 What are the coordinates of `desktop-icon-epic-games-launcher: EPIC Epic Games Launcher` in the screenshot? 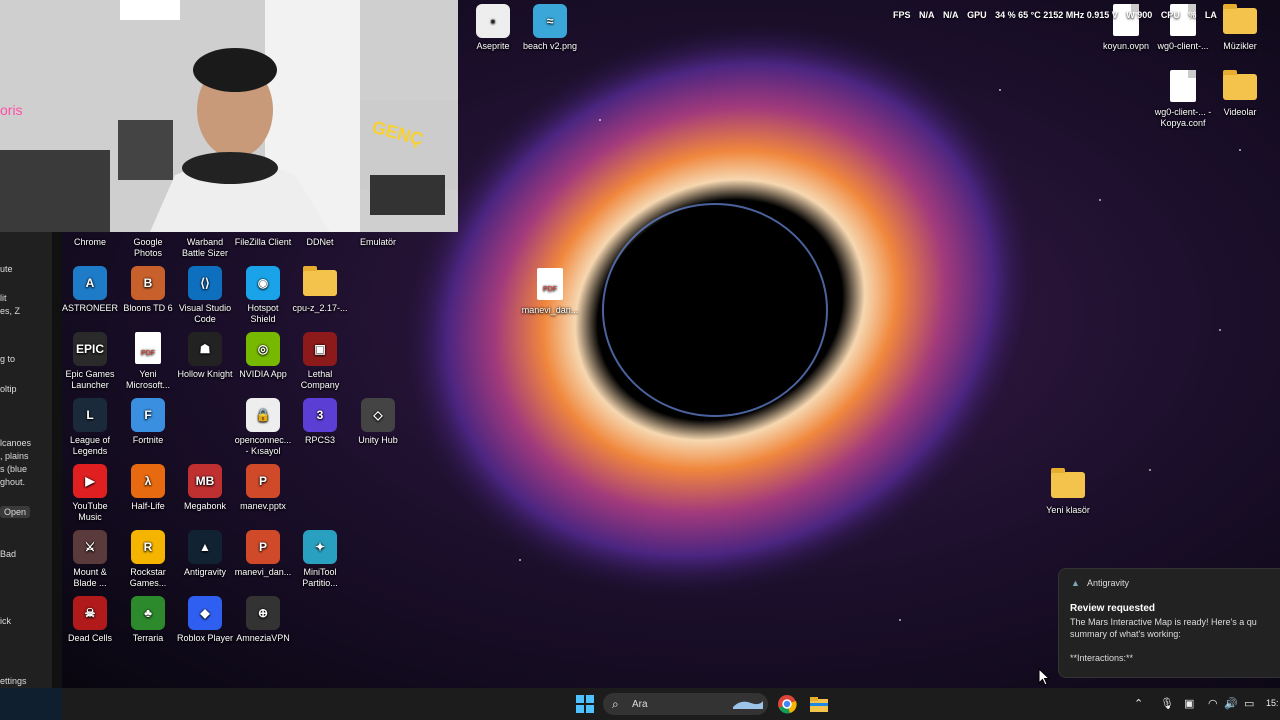 It's located at (90, 361).